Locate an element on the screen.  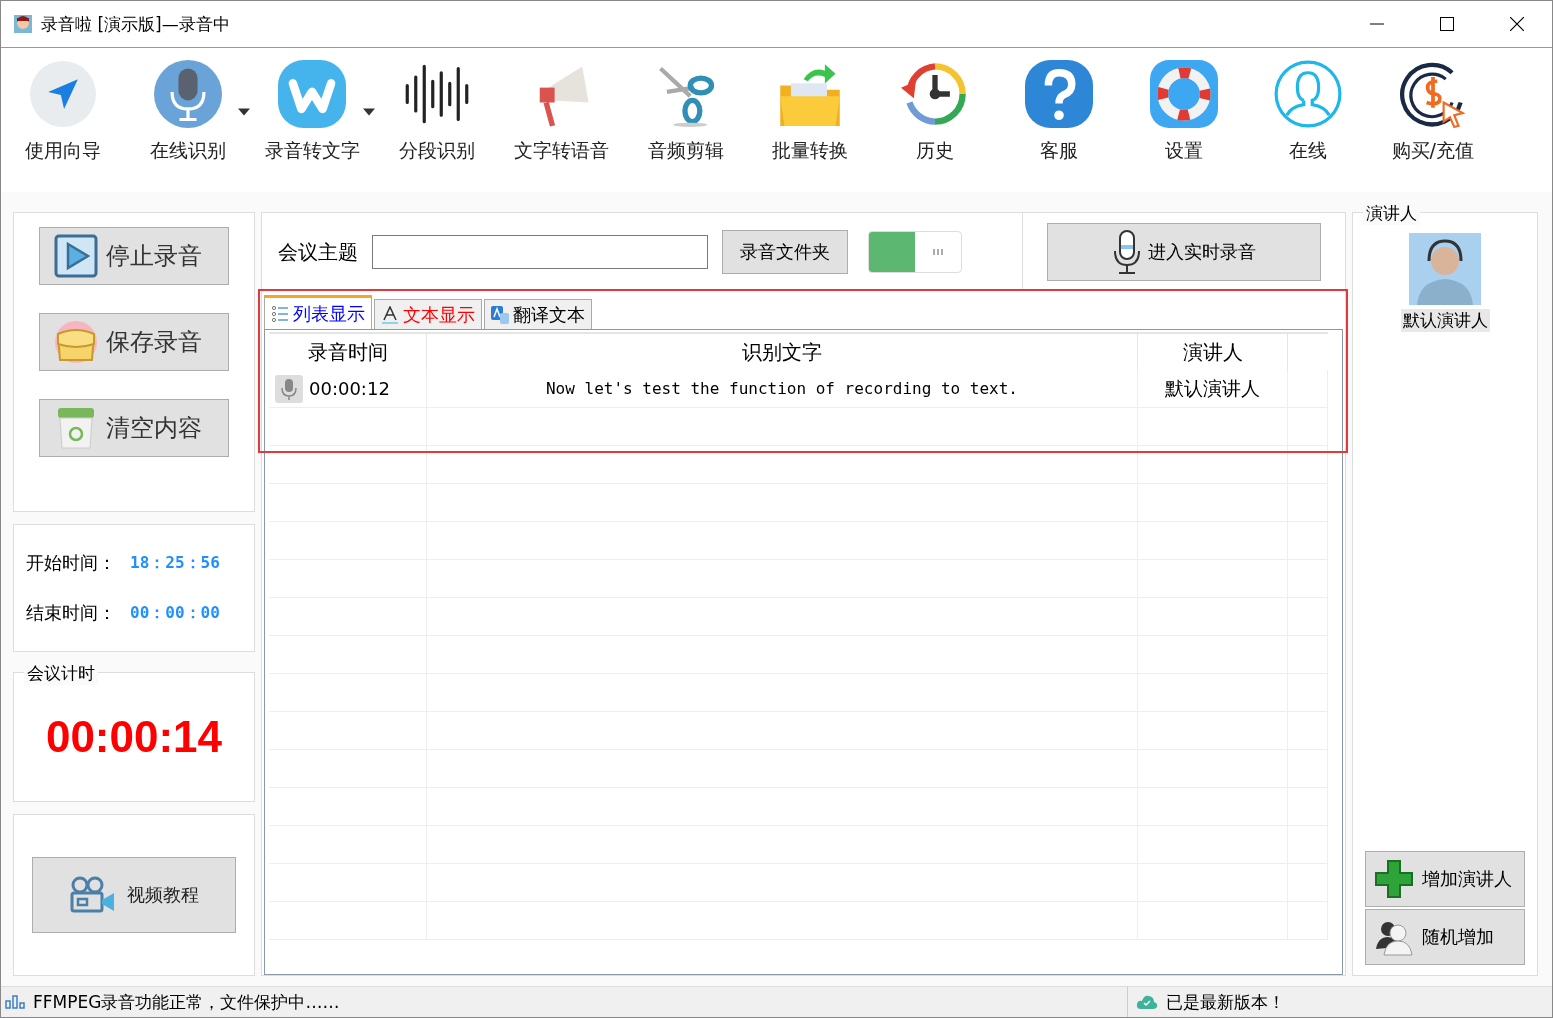
bag-icon is located at coordinates (76, 342).